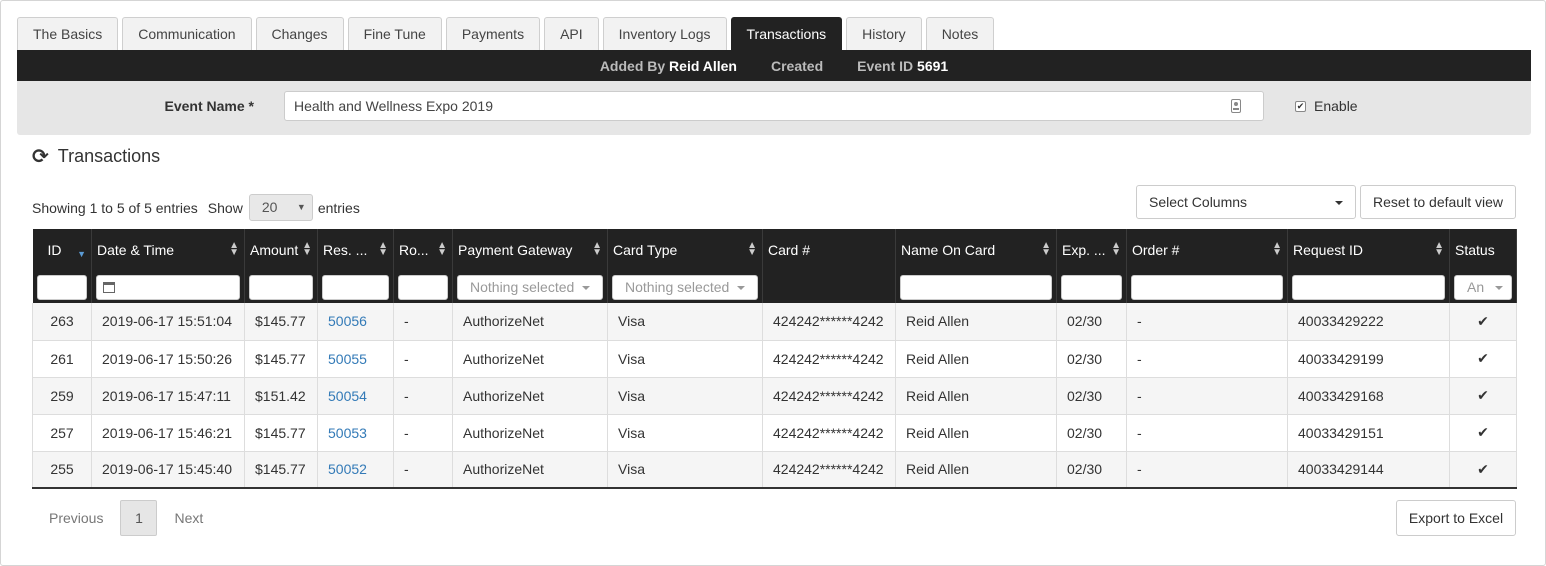  Describe the element at coordinates (1368, 250) in the screenshot. I see `column-header-request-id: Request ID ▲ ▼` at that location.